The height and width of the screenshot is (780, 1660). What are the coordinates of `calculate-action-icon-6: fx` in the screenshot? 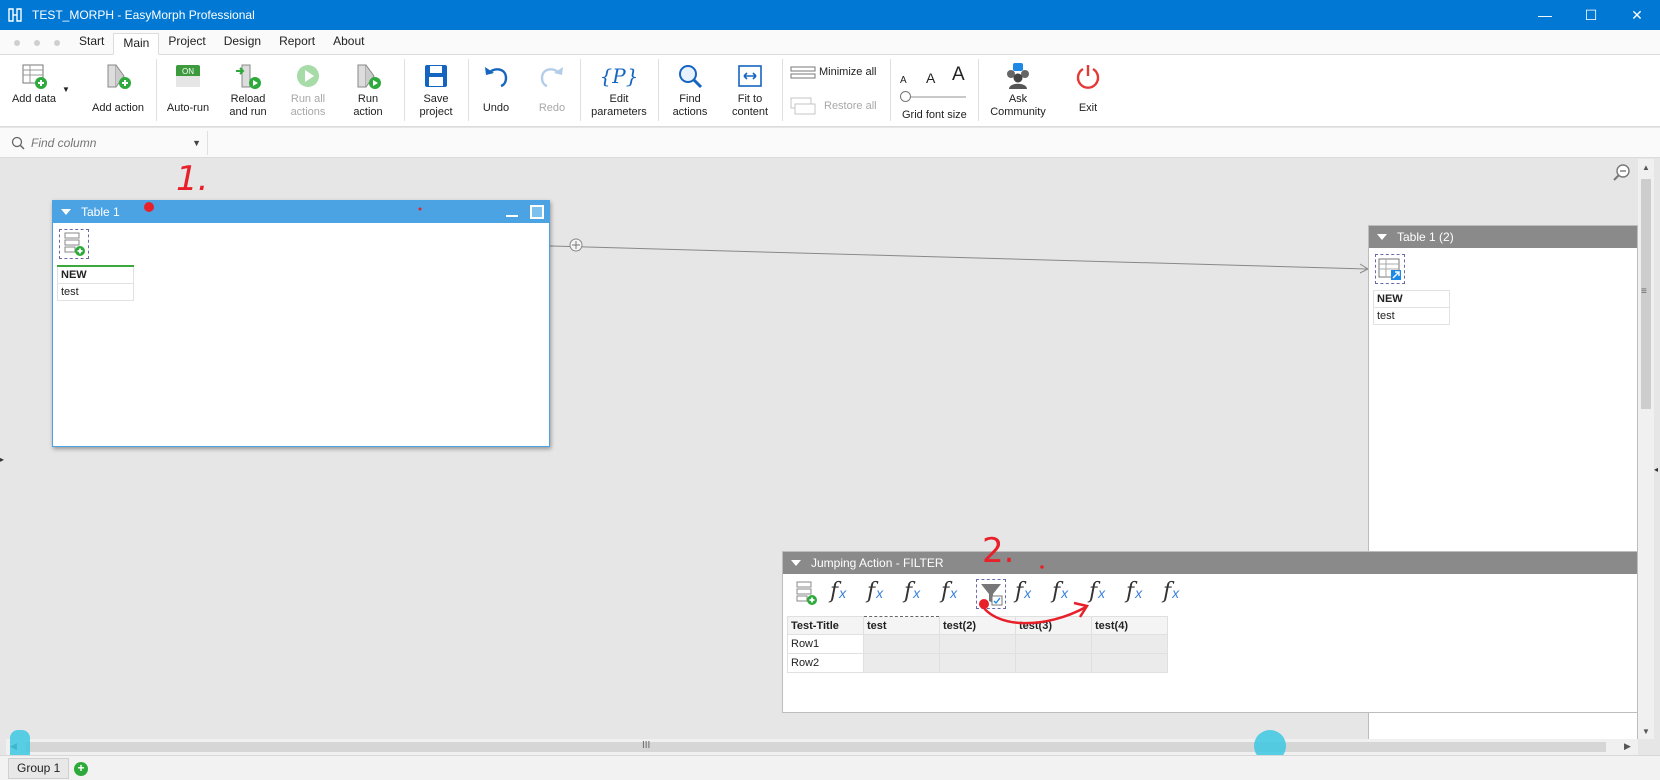 It's located at (1060, 591).